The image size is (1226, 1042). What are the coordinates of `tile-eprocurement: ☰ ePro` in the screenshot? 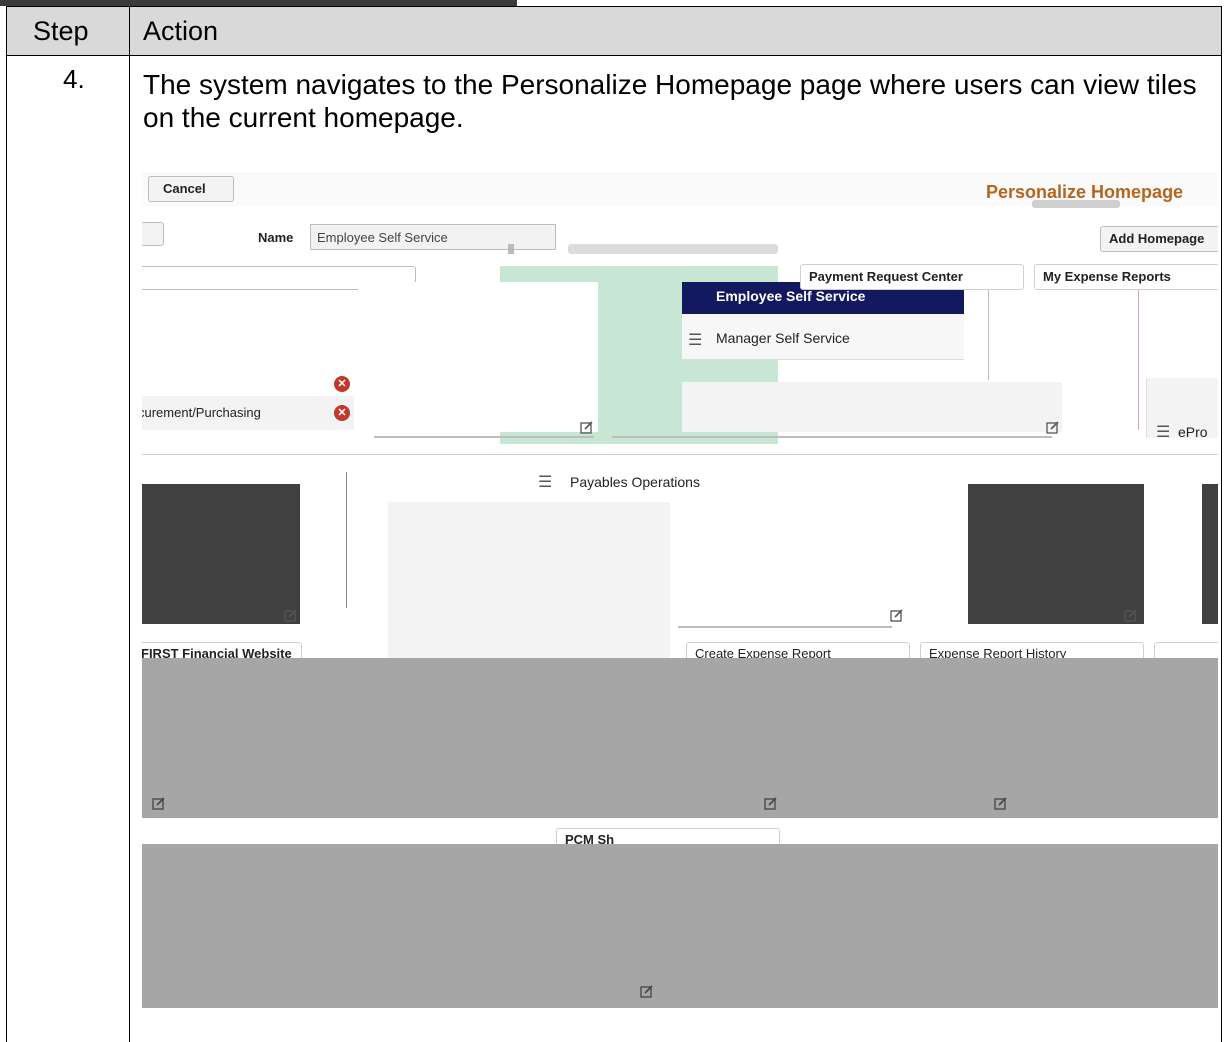 It's located at (1185, 433).